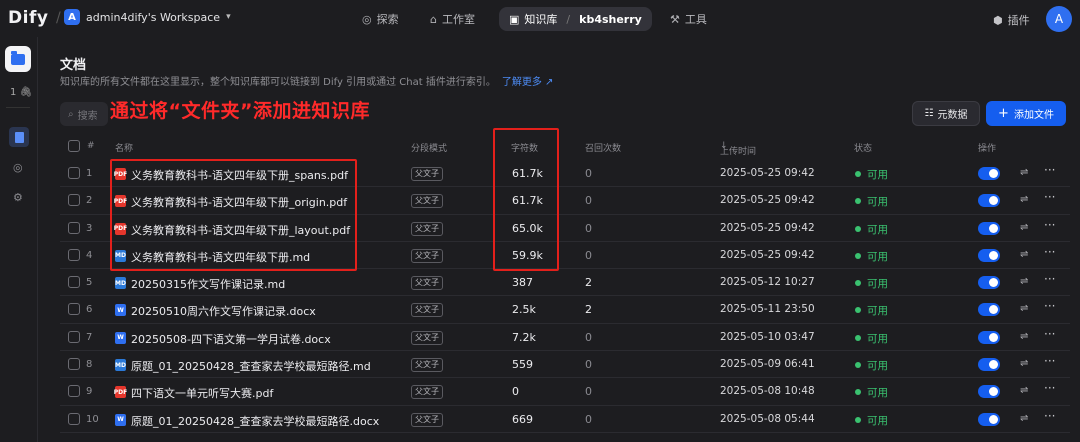 This screenshot has width=1080, height=442. I want to click on nav-tools: ⚒ 工具, so click(688, 19).